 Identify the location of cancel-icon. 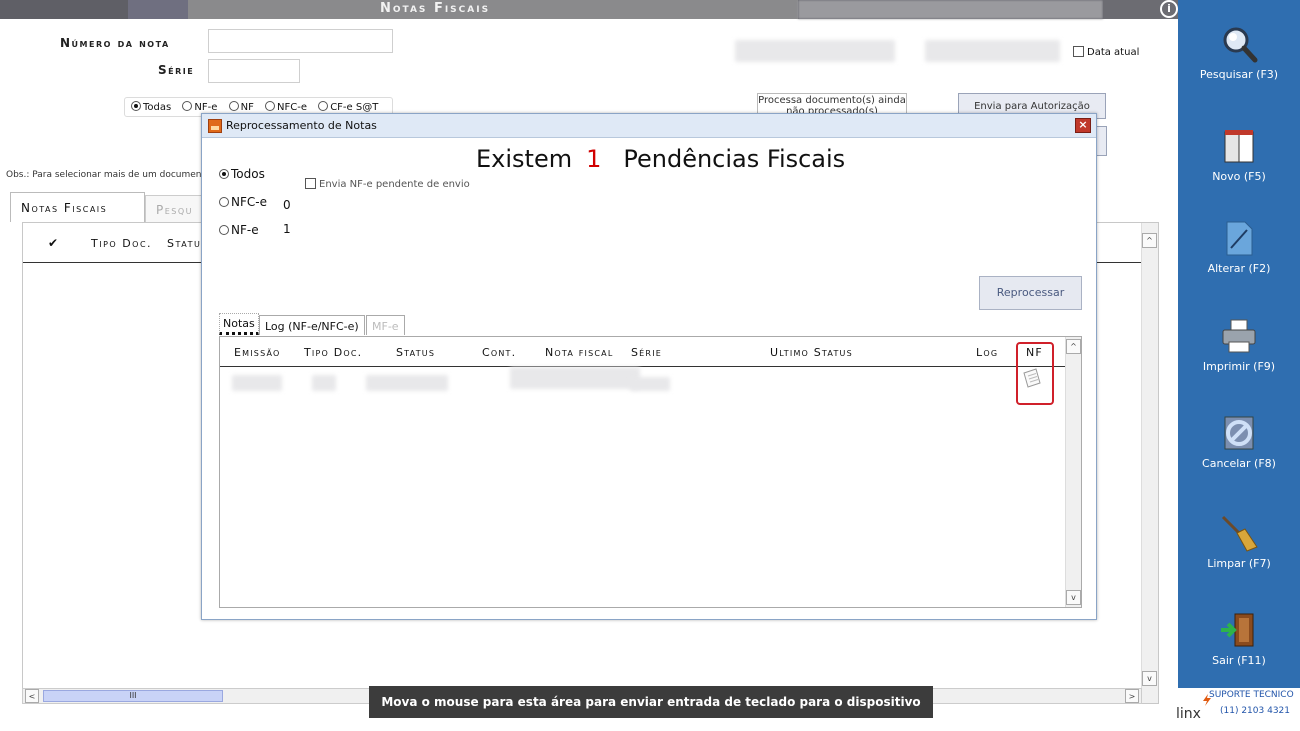
(1239, 433).